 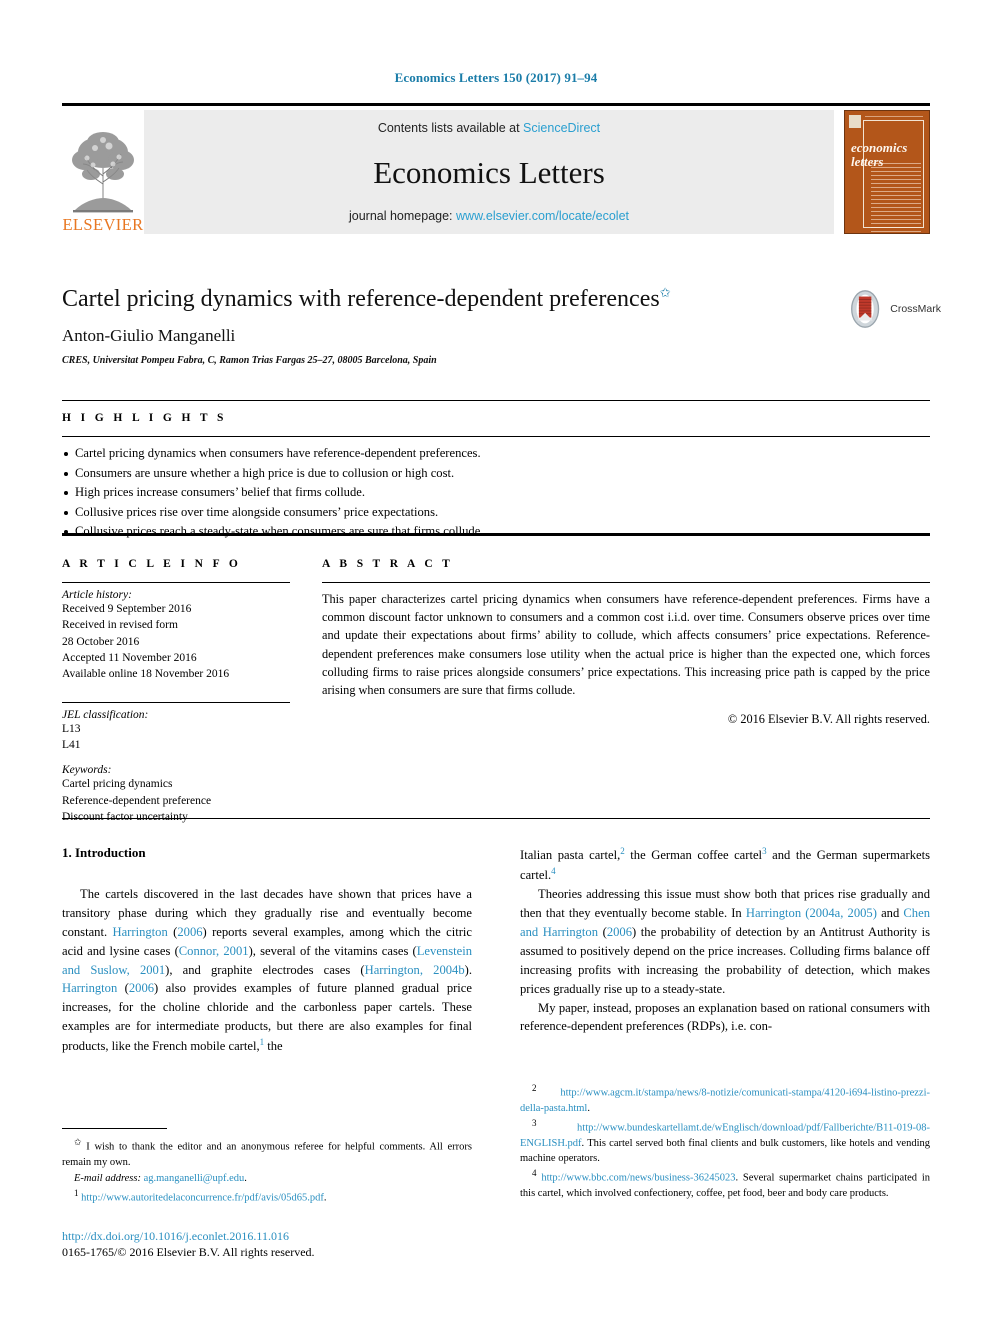 What do you see at coordinates (101, 641) in the screenshot?
I see `history-line: 28 October 2016` at bounding box center [101, 641].